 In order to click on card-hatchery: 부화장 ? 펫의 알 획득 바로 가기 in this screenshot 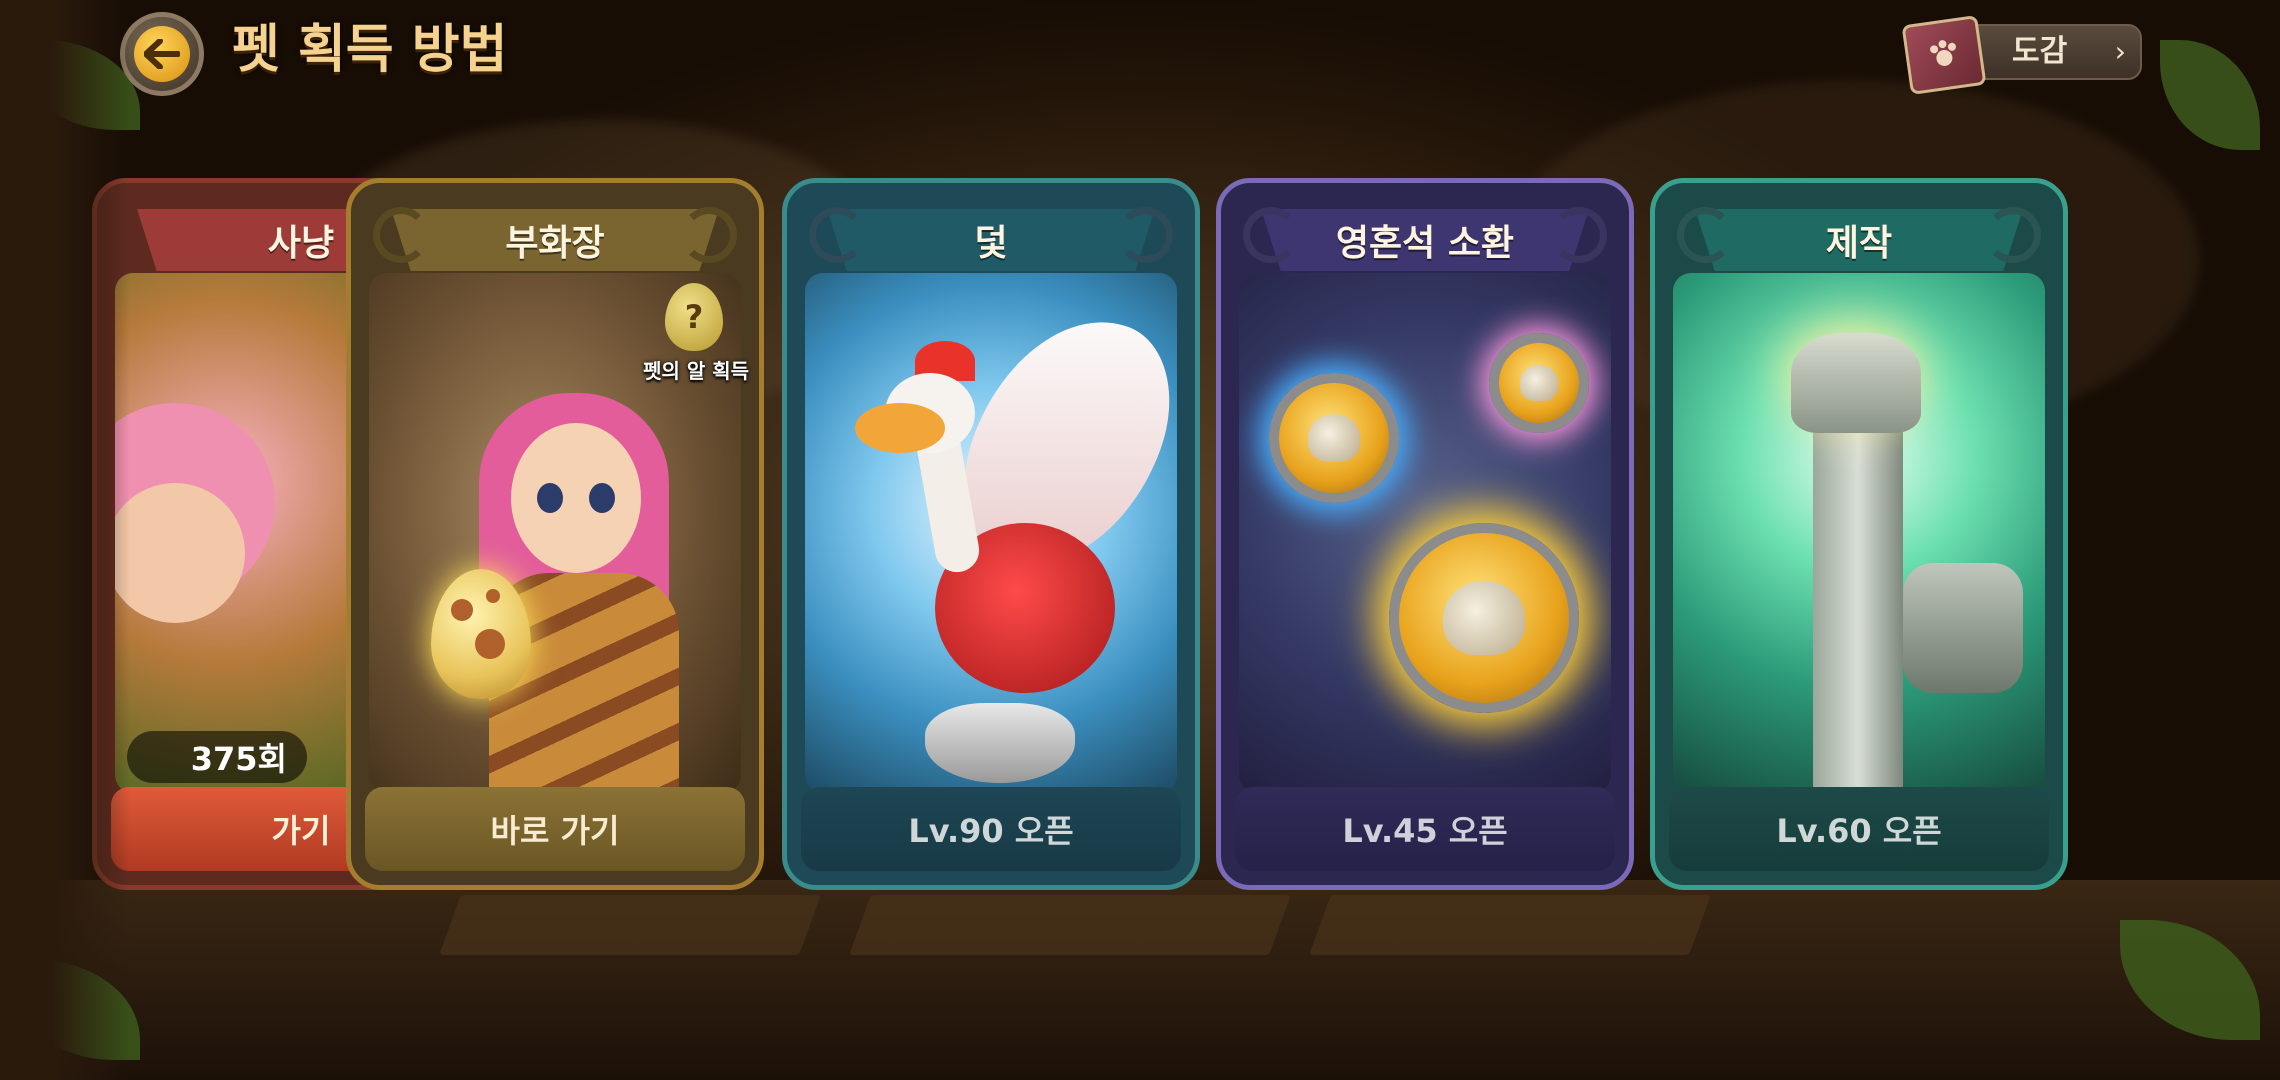, I will do `click(555, 534)`.